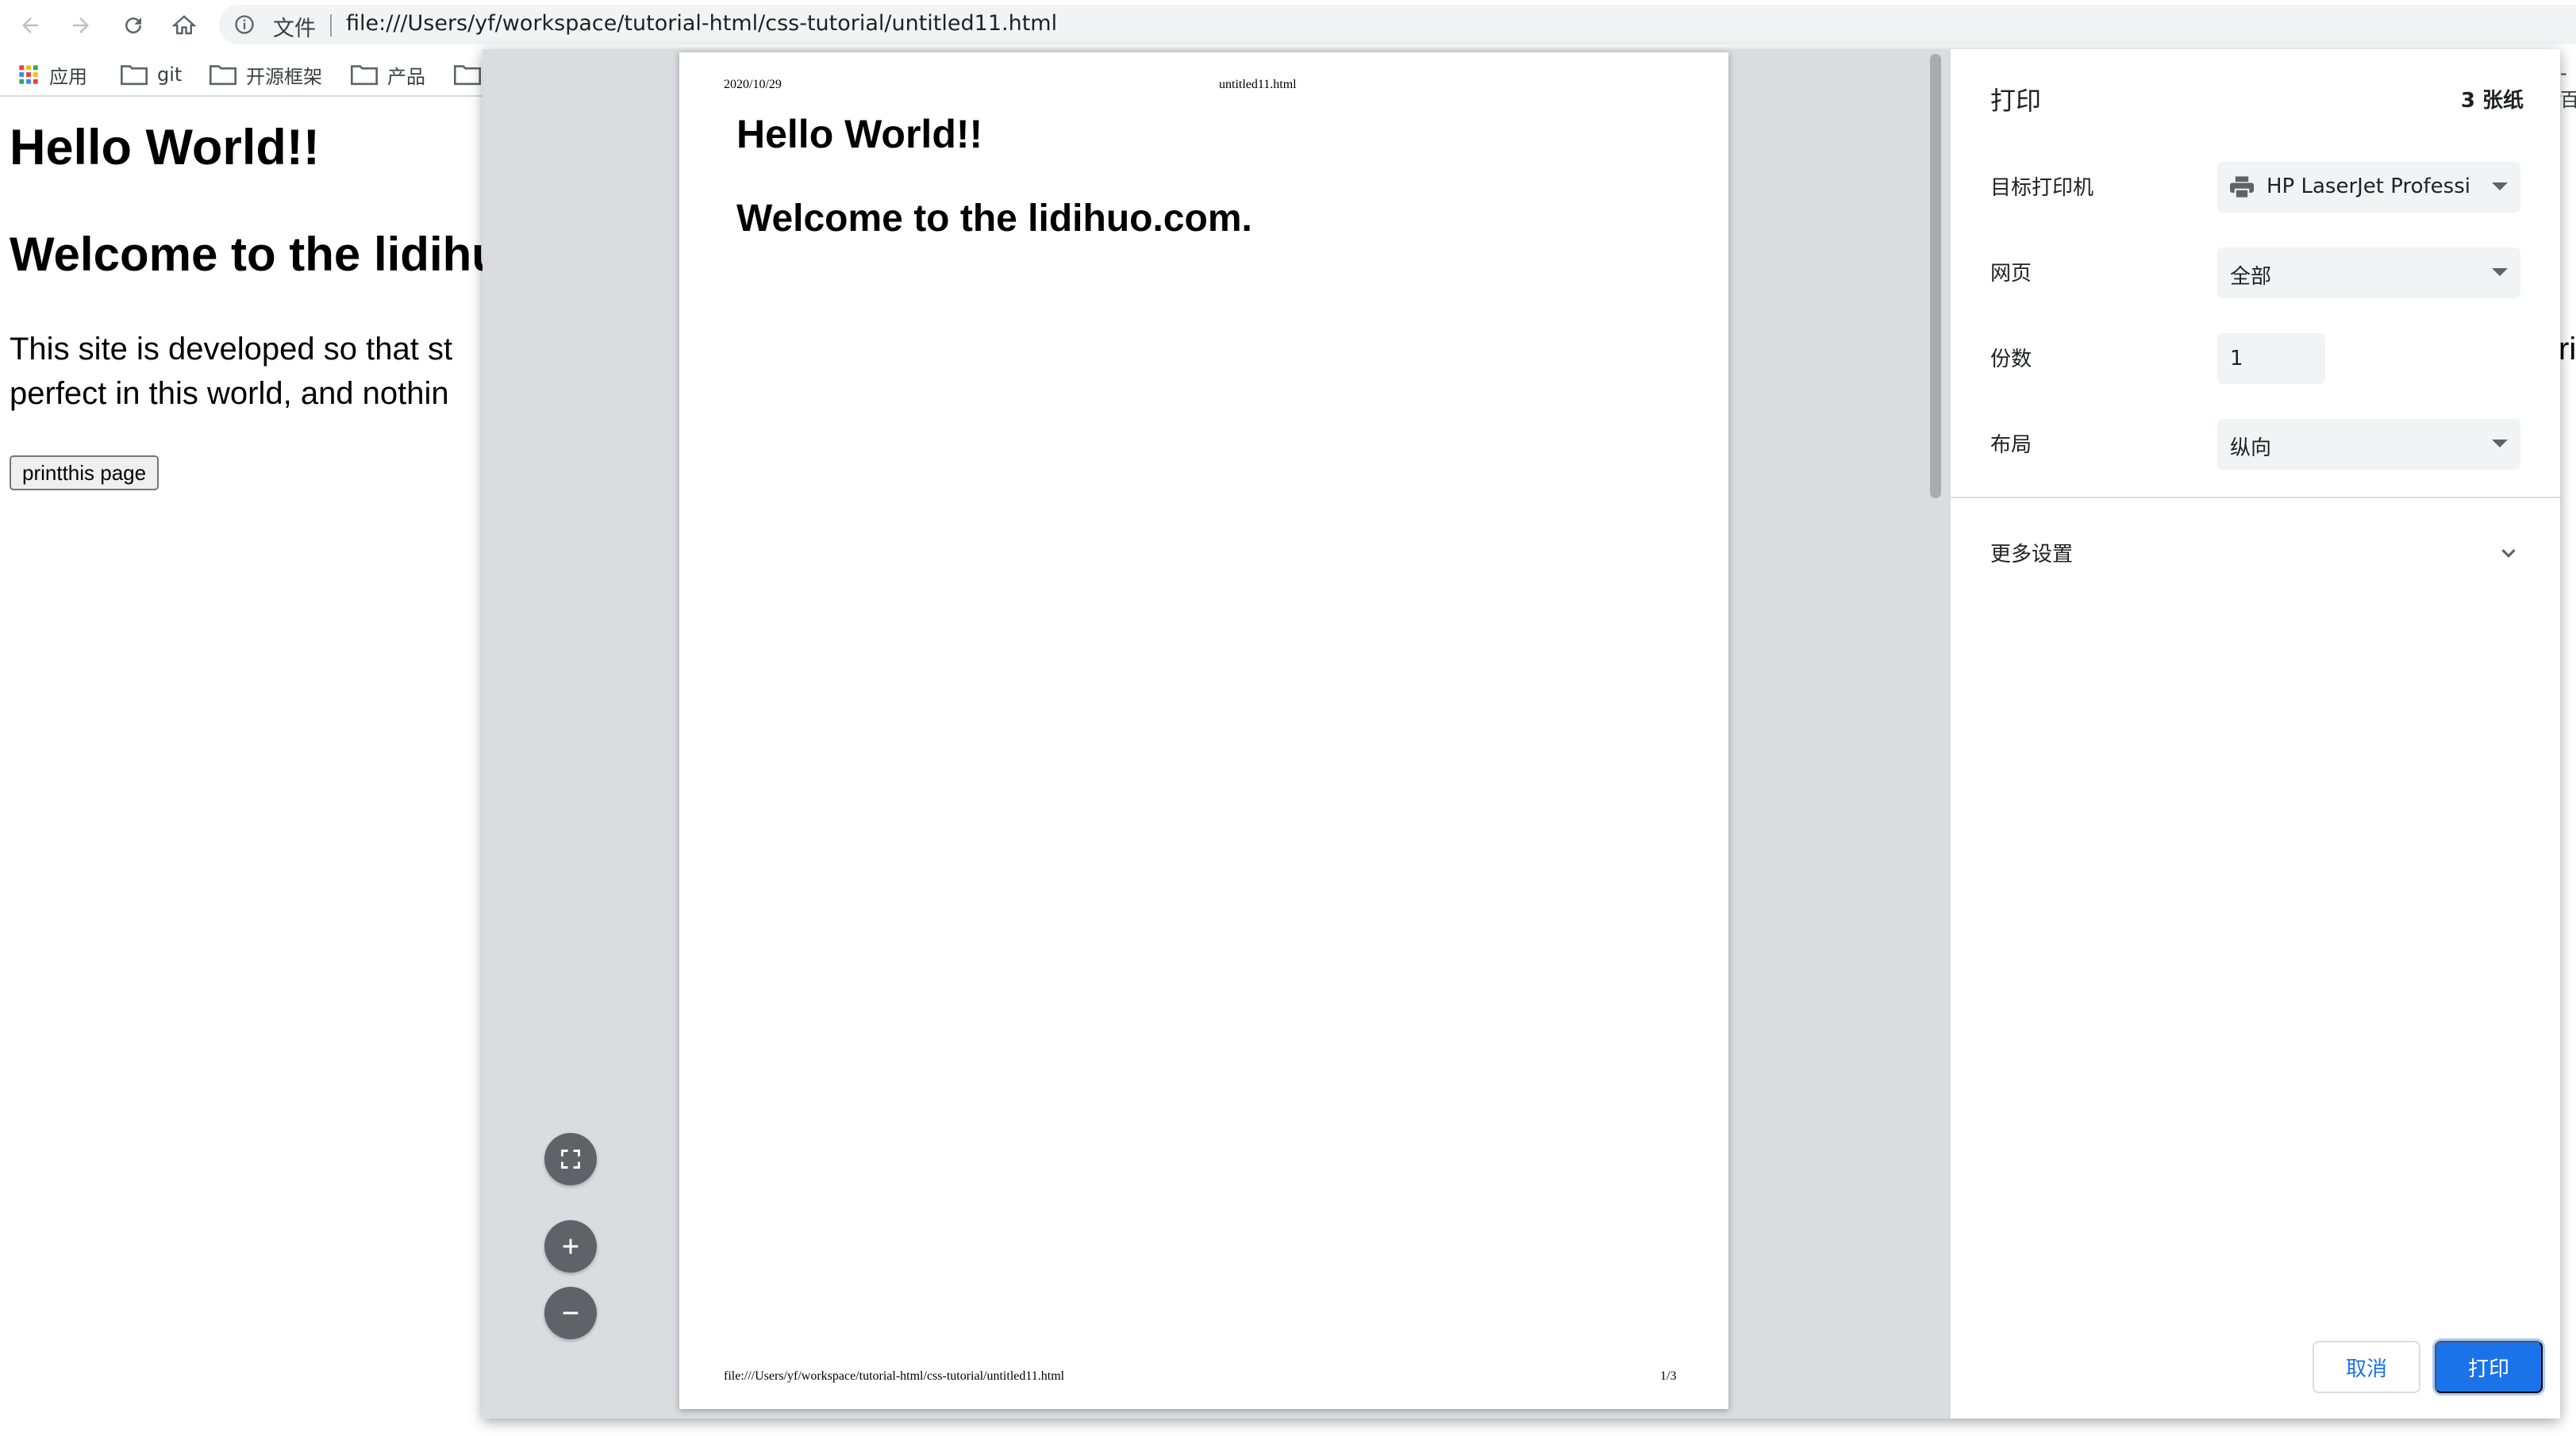 The height and width of the screenshot is (1436, 2576). Describe the element at coordinates (2251, 448) in the screenshot. I see `layout-value: 纵向` at that location.